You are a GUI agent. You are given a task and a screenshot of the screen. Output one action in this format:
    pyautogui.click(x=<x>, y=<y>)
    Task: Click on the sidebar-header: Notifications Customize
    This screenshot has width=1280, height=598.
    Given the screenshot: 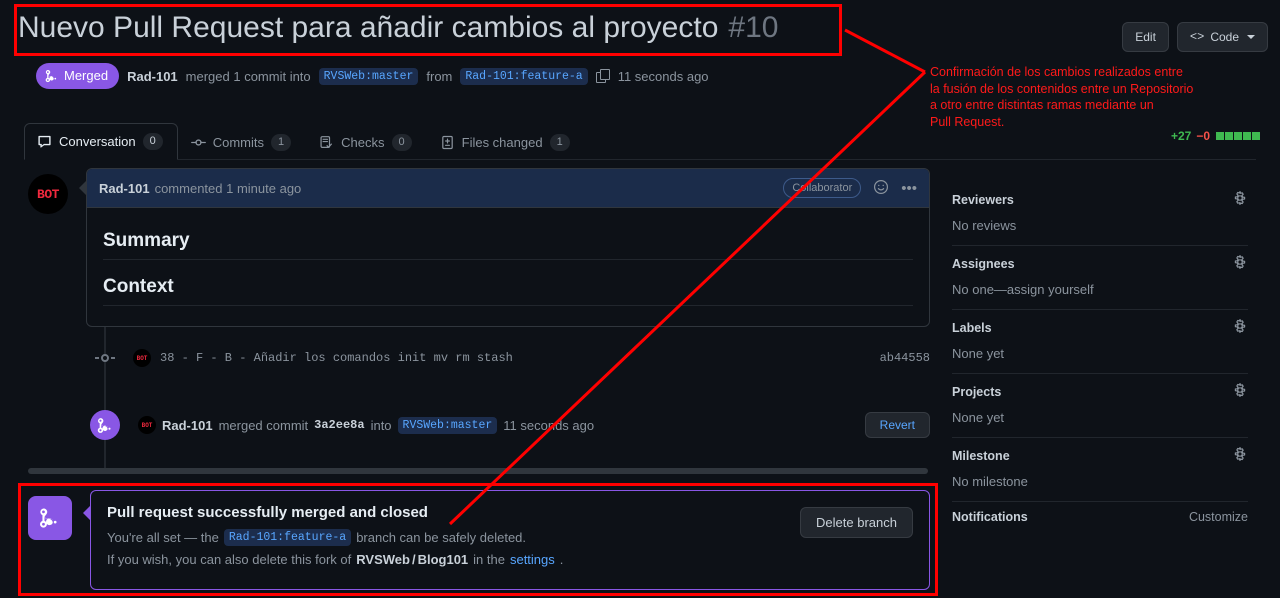 What is the action you would take?
    pyautogui.click(x=1100, y=517)
    